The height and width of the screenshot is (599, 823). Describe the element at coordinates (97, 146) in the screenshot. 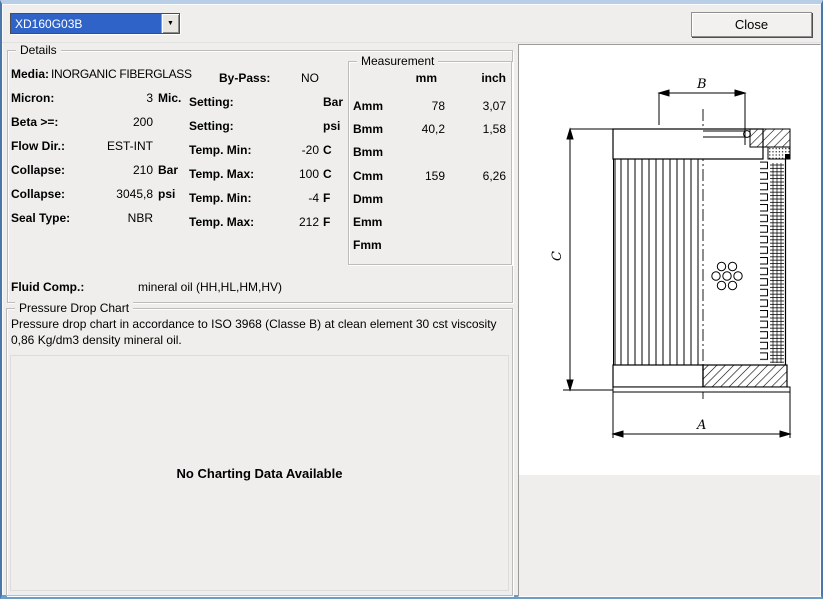

I see `detail-row-flow-dir: Flow Dir.: EST-INT` at that location.